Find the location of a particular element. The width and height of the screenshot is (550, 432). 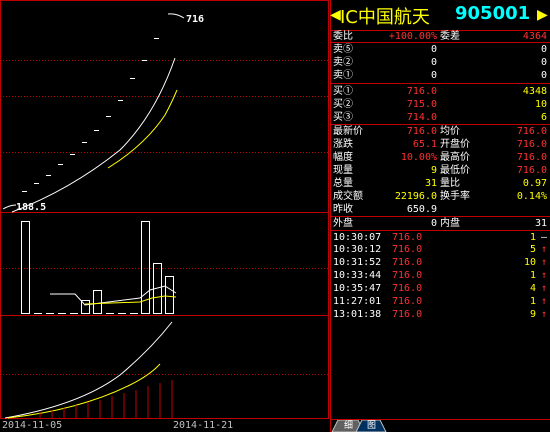

tick-row: 10:30:12 716.0 5 ↑ is located at coordinates (440, 249).